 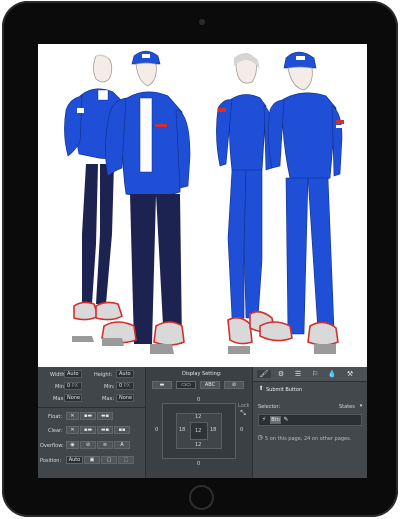 I want to click on min-height-label: Min:, so click(x=109, y=387).